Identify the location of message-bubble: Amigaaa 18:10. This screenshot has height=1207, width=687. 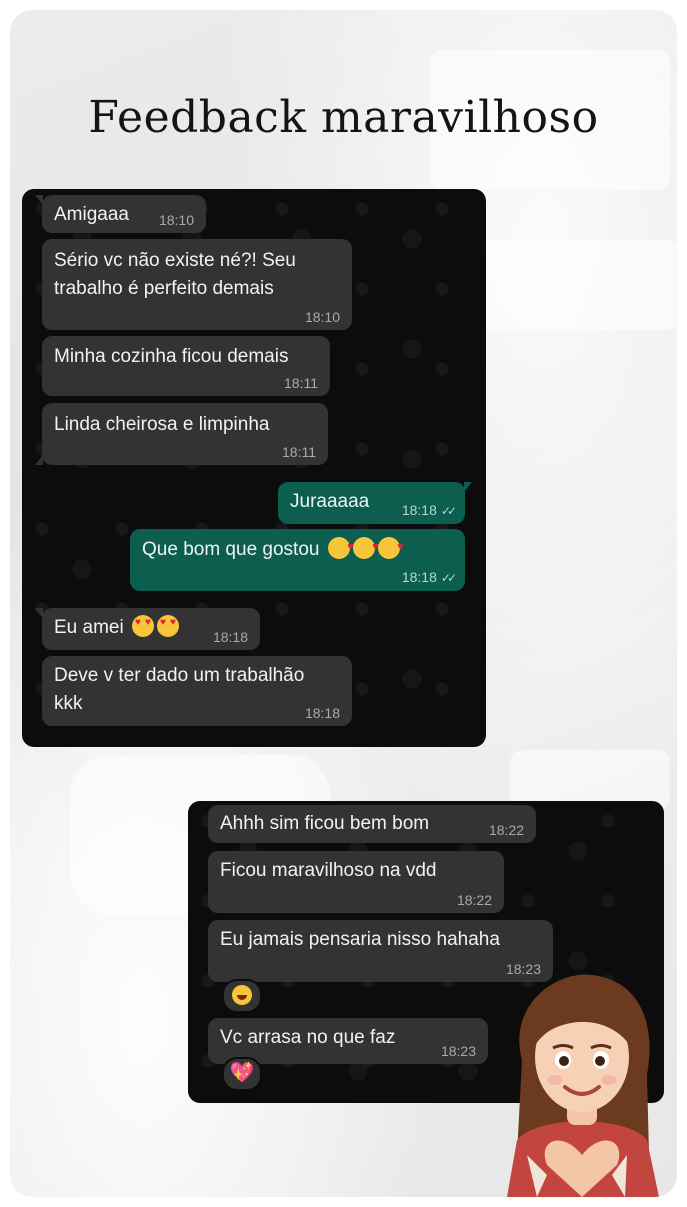
(120, 214).